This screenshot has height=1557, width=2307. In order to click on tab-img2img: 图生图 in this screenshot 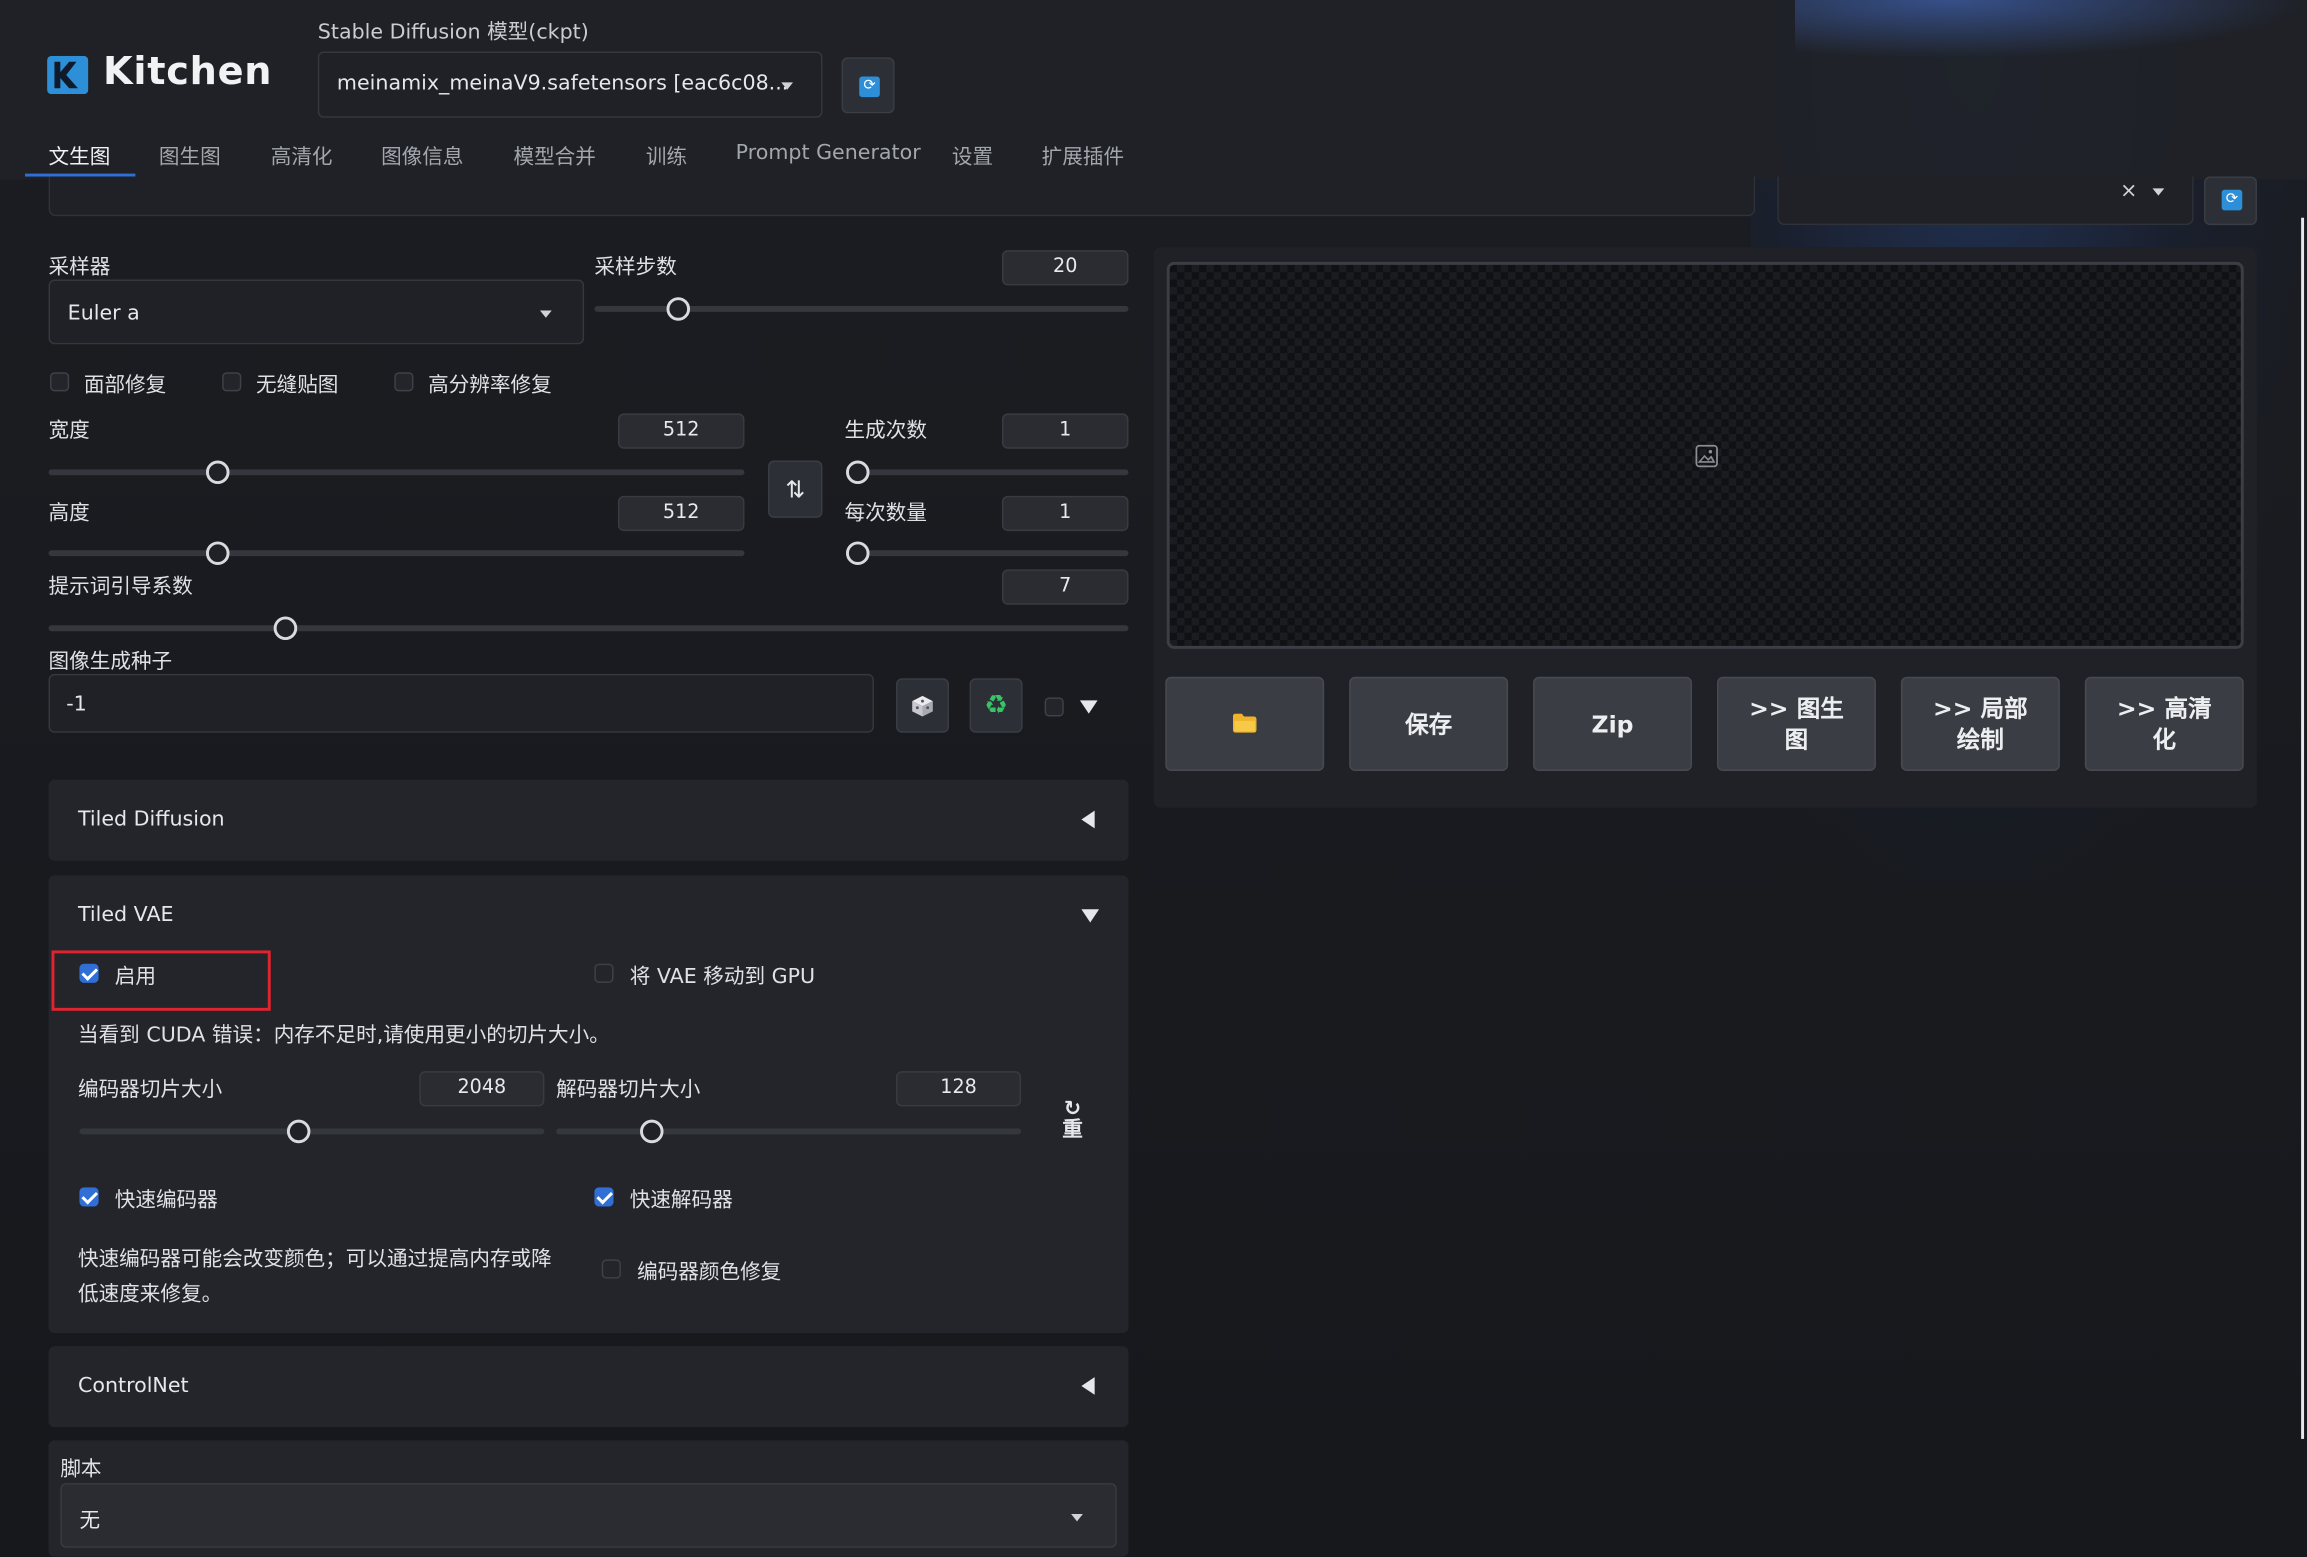, I will do `click(190, 155)`.